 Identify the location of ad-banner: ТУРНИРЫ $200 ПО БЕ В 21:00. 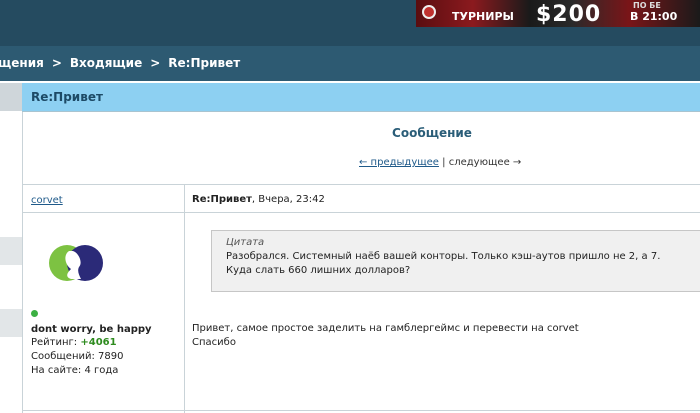
(558, 13).